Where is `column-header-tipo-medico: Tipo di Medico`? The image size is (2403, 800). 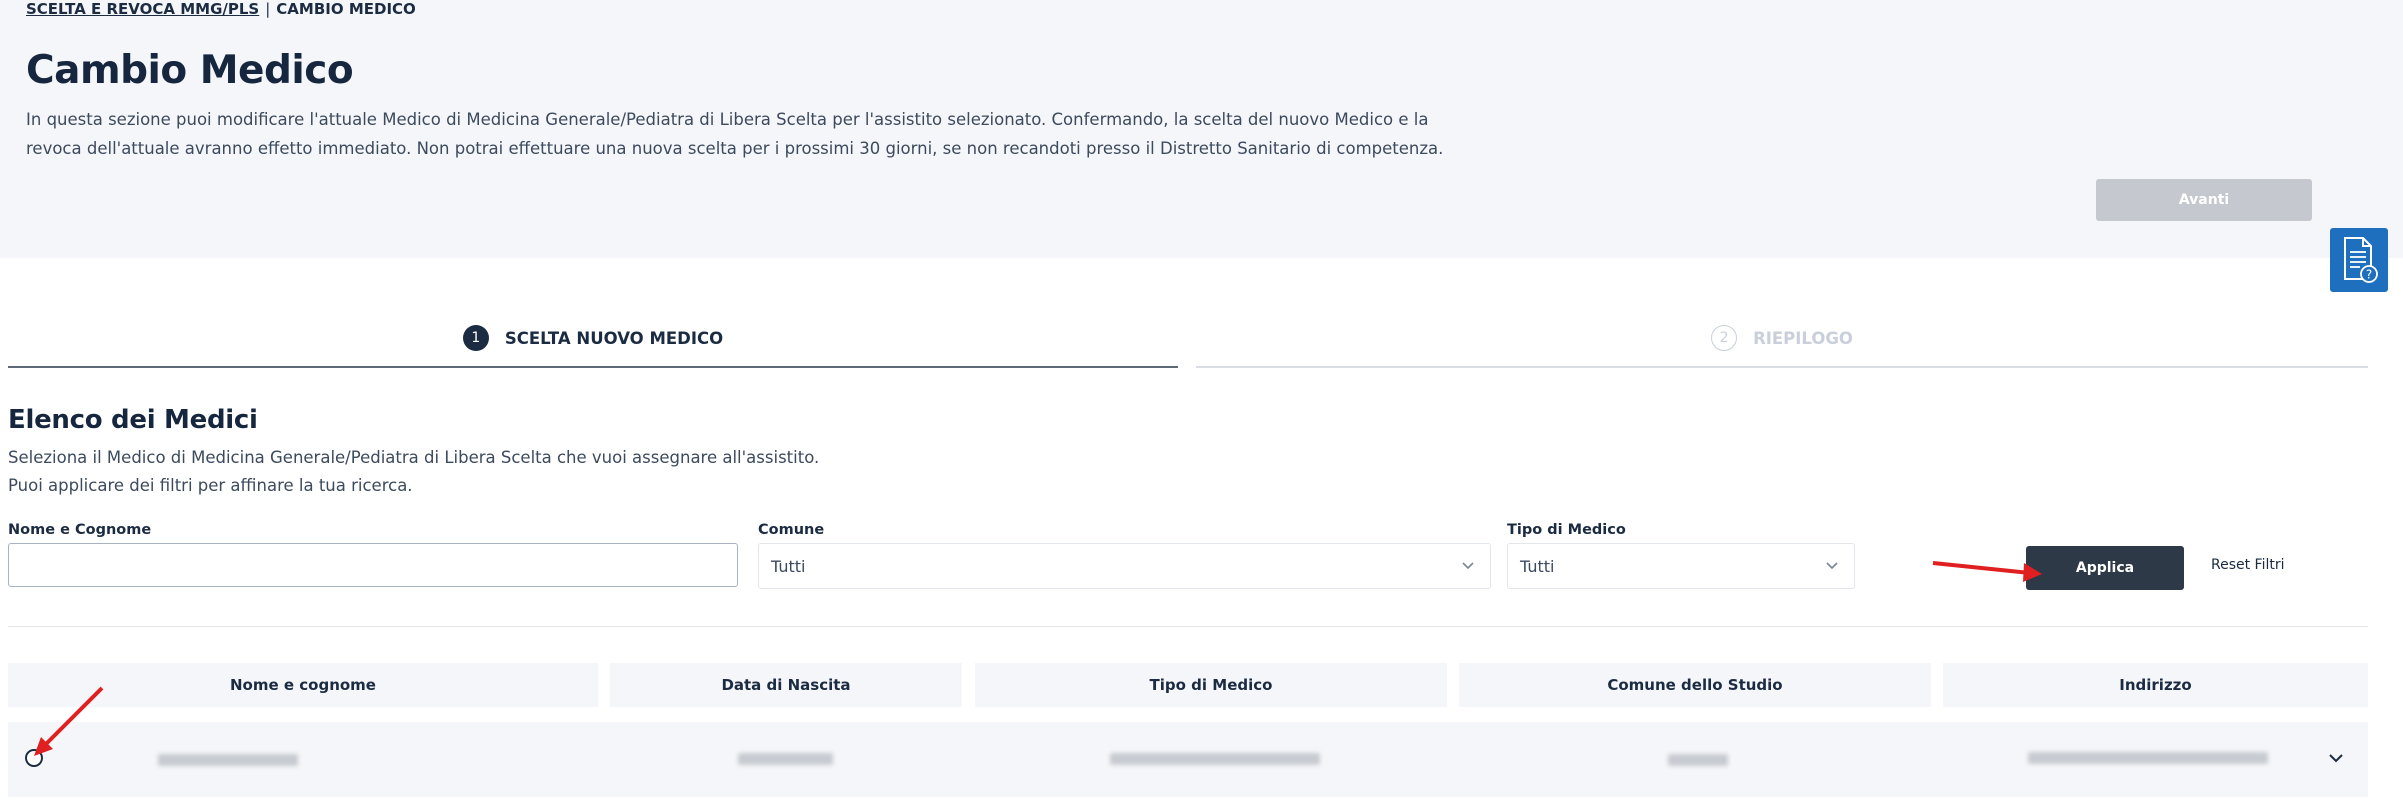
column-header-tipo-medico: Tipo di Medico is located at coordinates (1211, 685).